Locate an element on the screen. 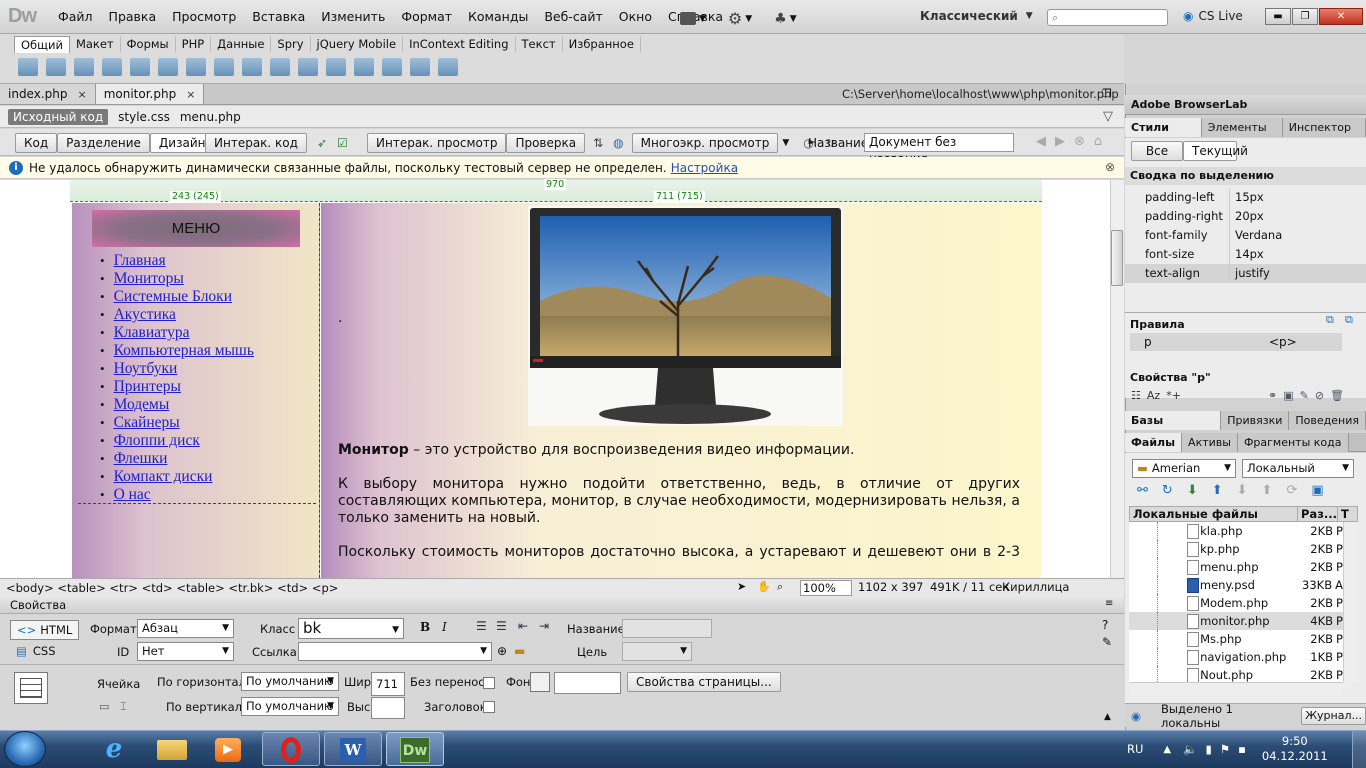  insert-tab-incontext: InContext Editing is located at coordinates (459, 44).